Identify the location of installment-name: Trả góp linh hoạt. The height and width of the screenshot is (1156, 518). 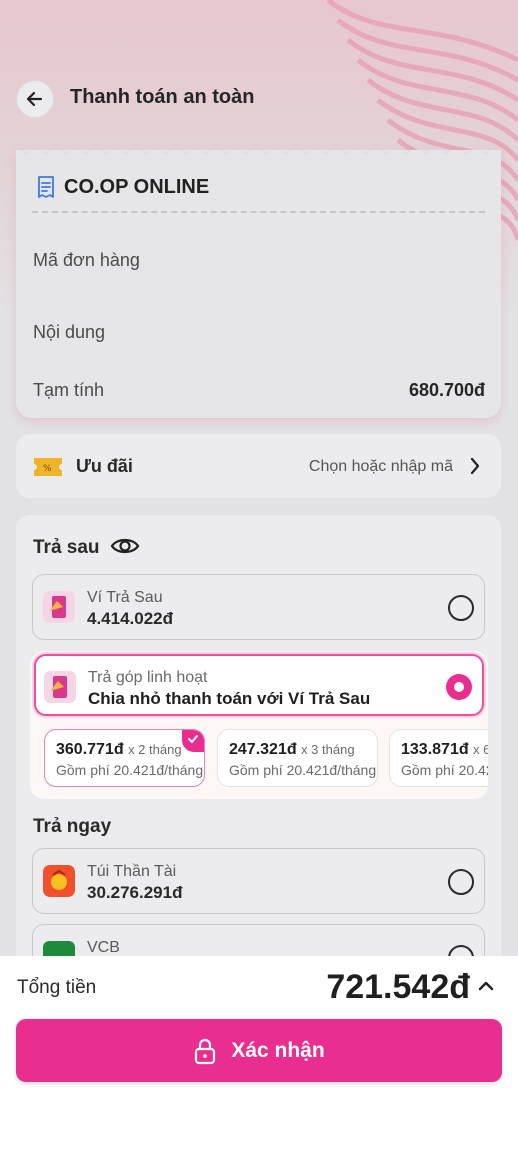
(148, 677).